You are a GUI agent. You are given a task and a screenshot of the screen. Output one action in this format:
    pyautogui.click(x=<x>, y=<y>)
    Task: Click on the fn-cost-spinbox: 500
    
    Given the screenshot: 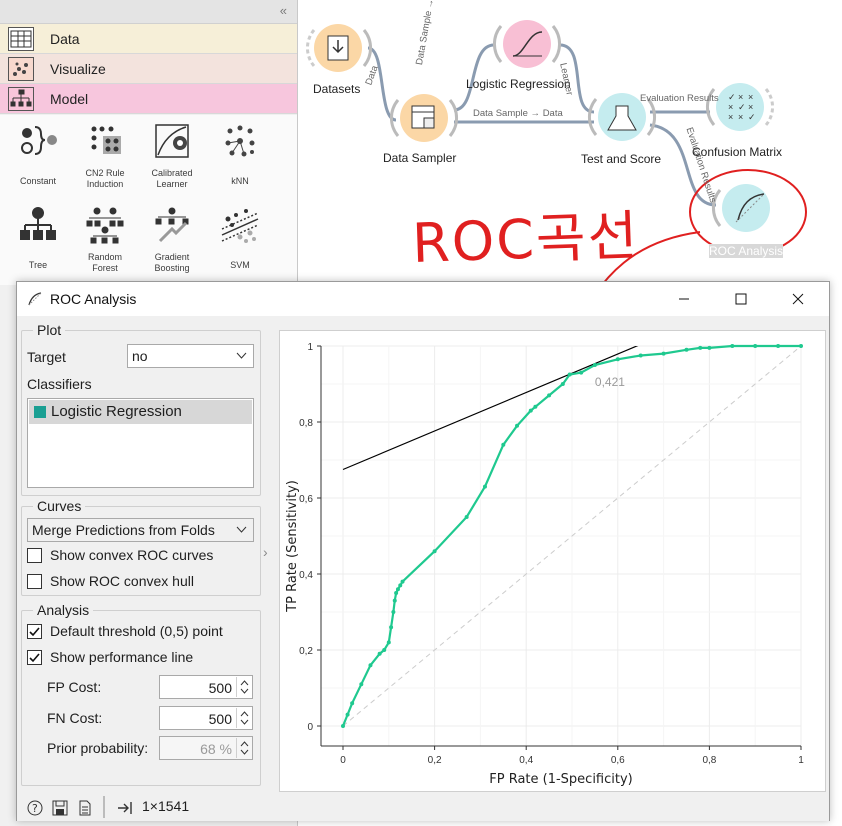 What is the action you would take?
    pyautogui.click(x=206, y=718)
    